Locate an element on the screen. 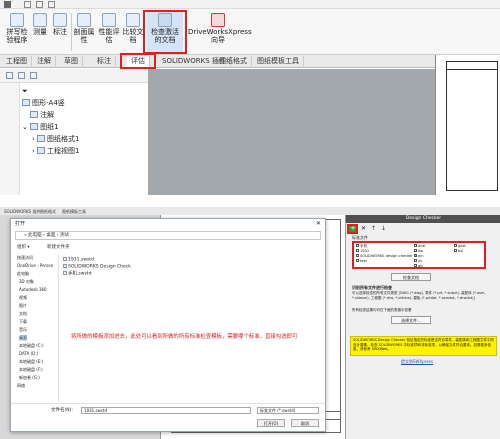 Image resolution: width=500 pixels, height=439 pixels. tree-item-annotations: 注解 is located at coordinates (42, 115).